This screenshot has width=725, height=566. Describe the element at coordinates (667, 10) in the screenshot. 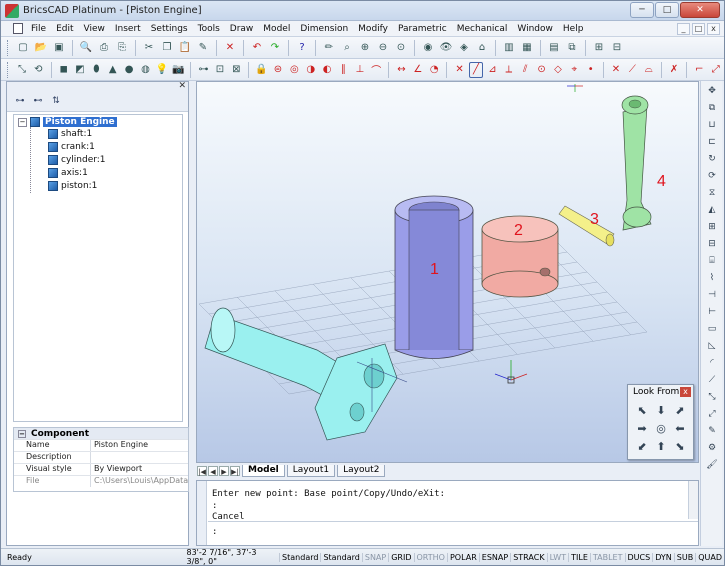

I see `maximize-button: □` at that location.